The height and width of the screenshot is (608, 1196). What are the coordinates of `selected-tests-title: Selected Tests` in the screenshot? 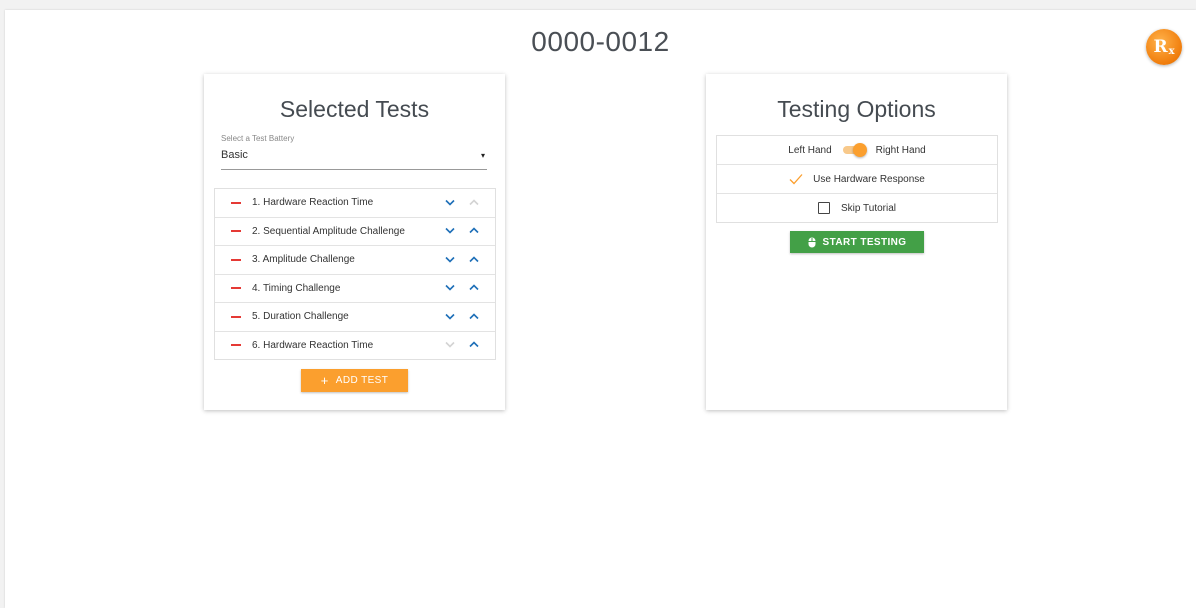 It's located at (354, 109).